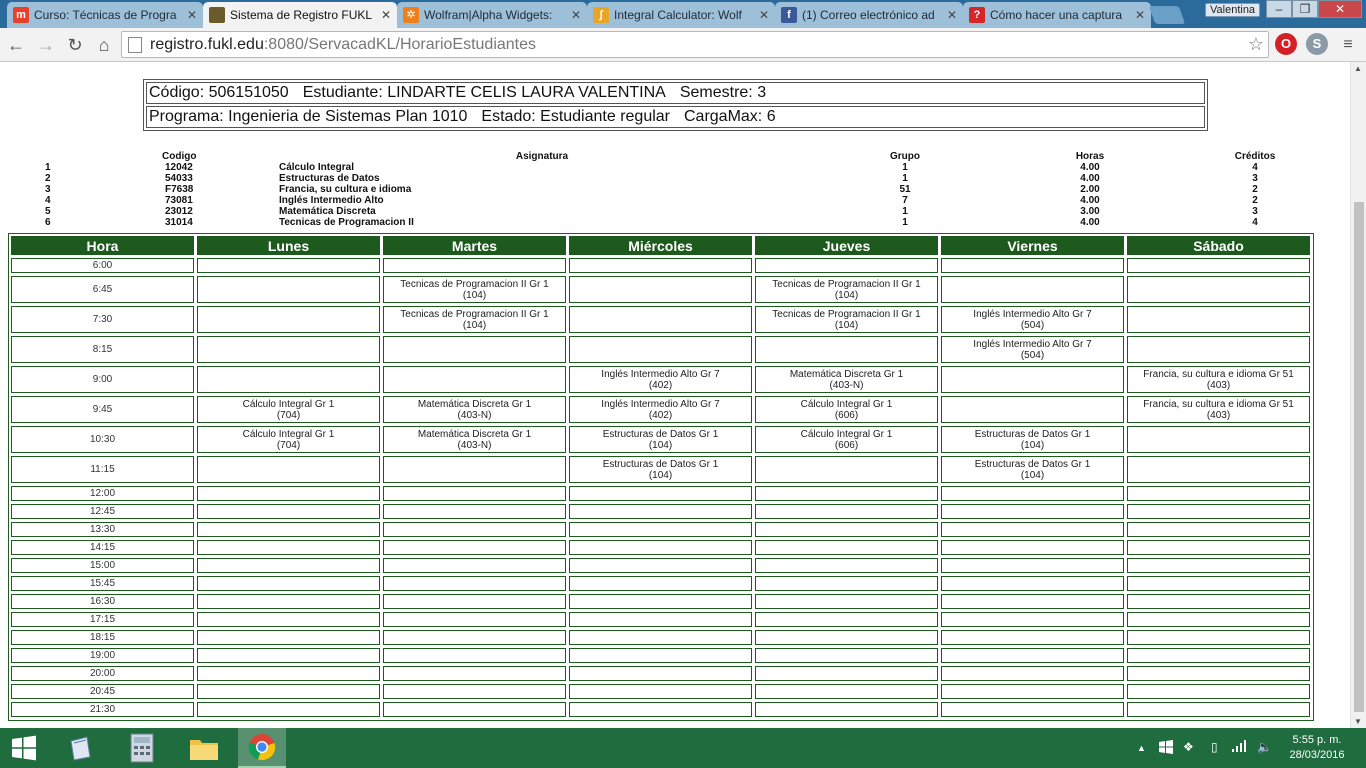 This screenshot has height=768, width=1366. Describe the element at coordinates (474, 445) in the screenshot. I see `class-room: (403-N)` at that location.